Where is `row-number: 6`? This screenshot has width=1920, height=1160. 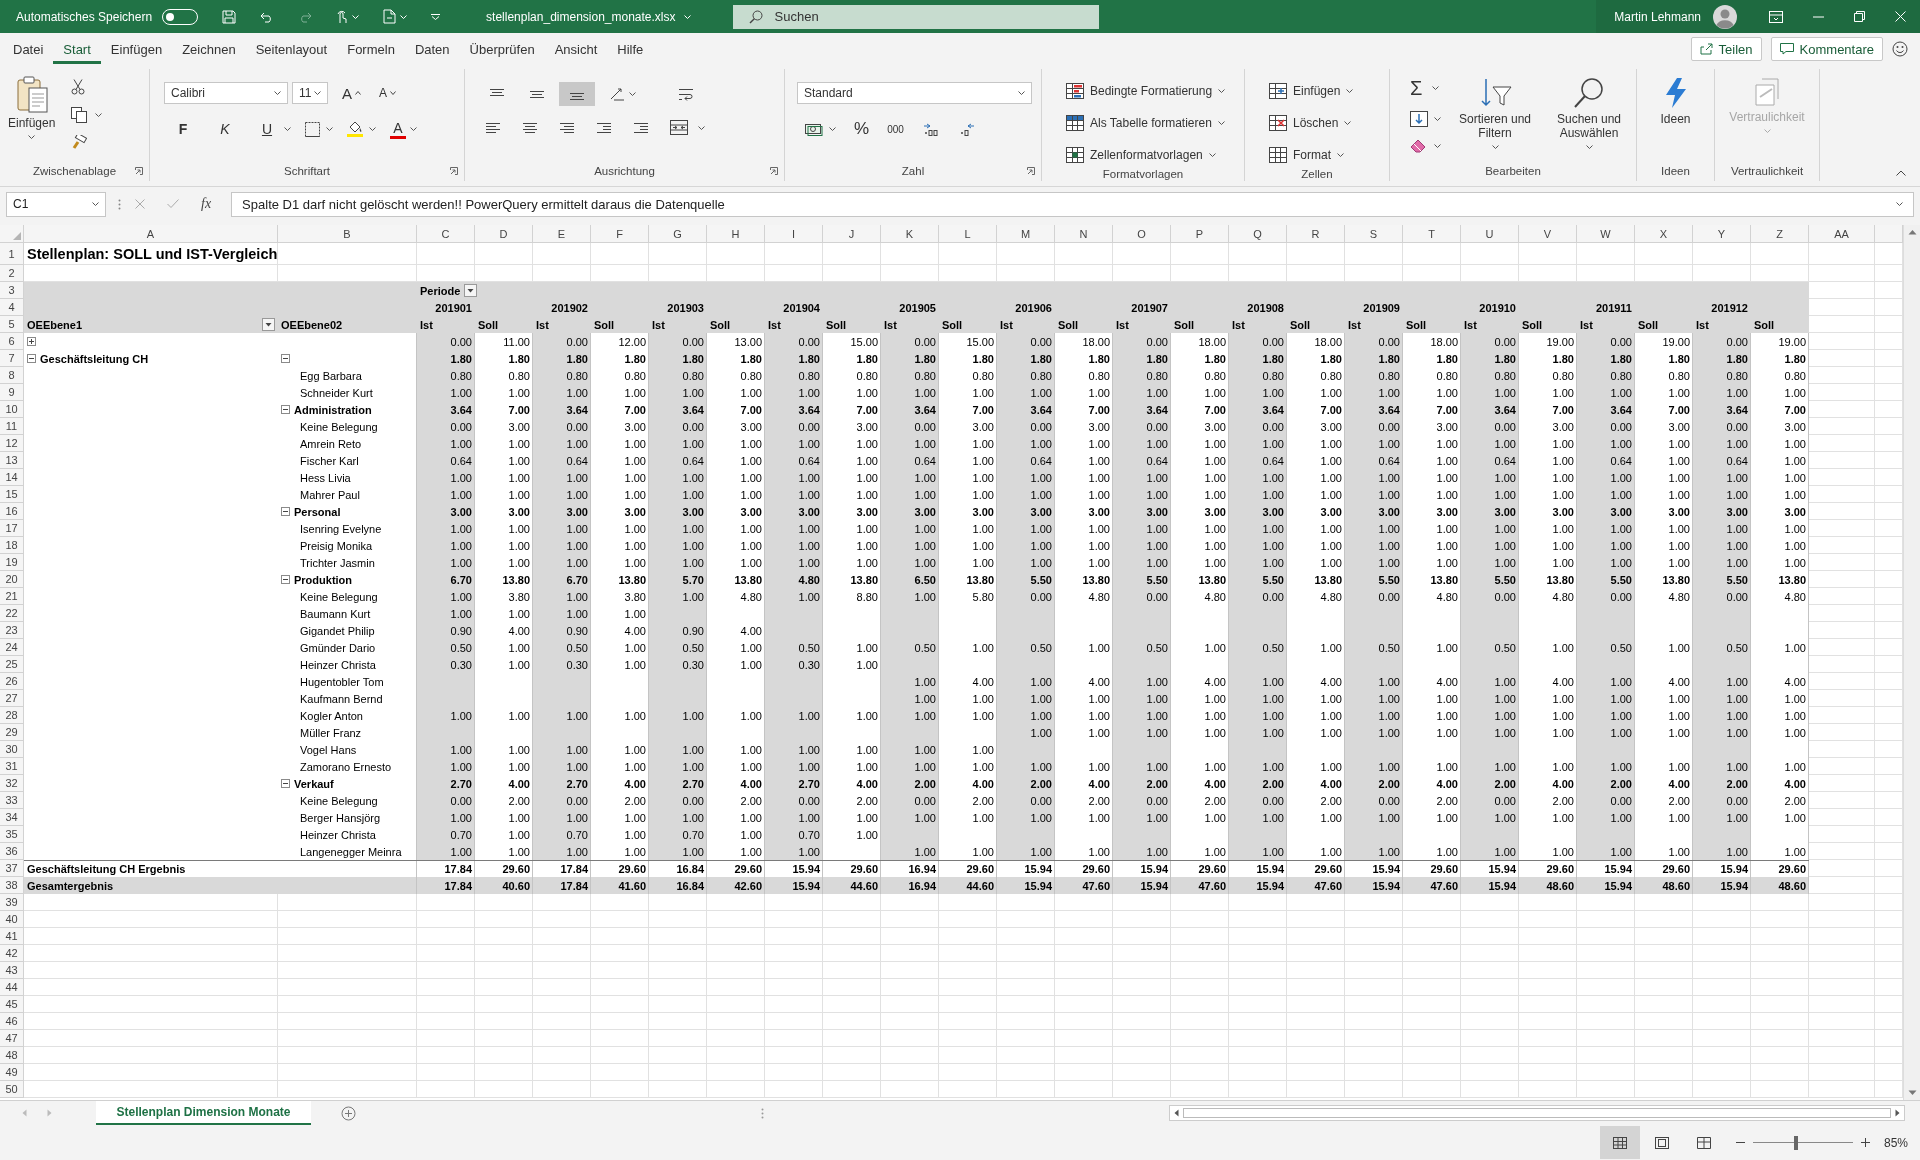 row-number: 6 is located at coordinates (12, 341).